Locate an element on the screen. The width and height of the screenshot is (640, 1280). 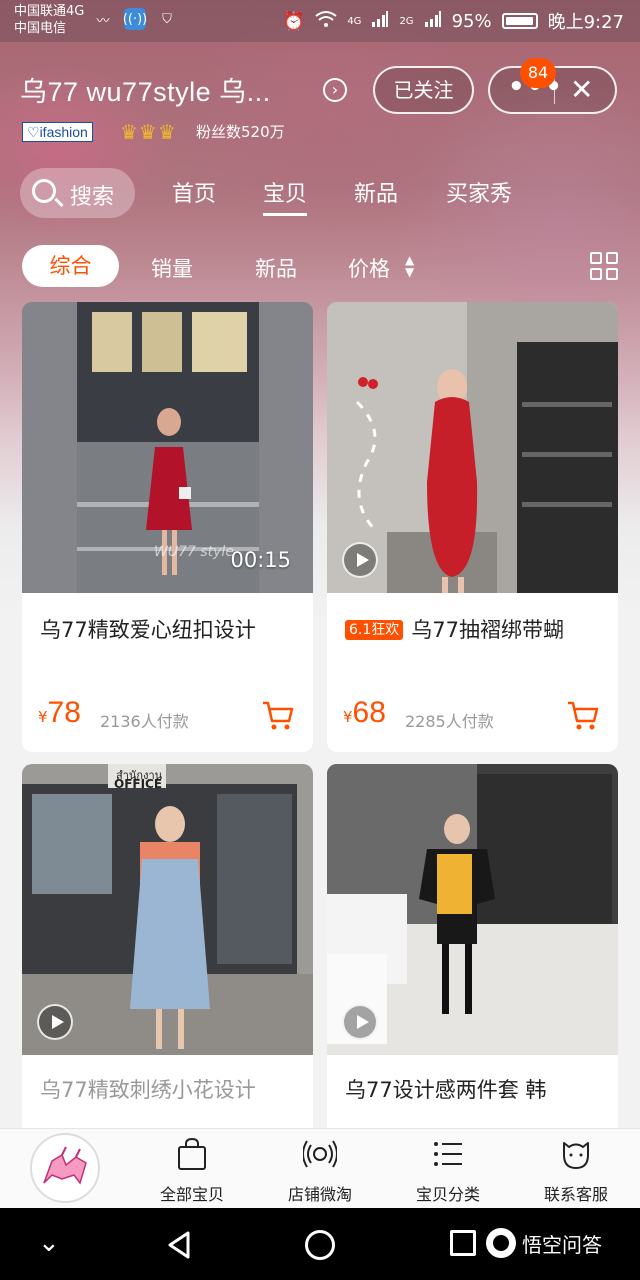
ifashion-heart-icon: ♡ is located at coordinates (33, 132).